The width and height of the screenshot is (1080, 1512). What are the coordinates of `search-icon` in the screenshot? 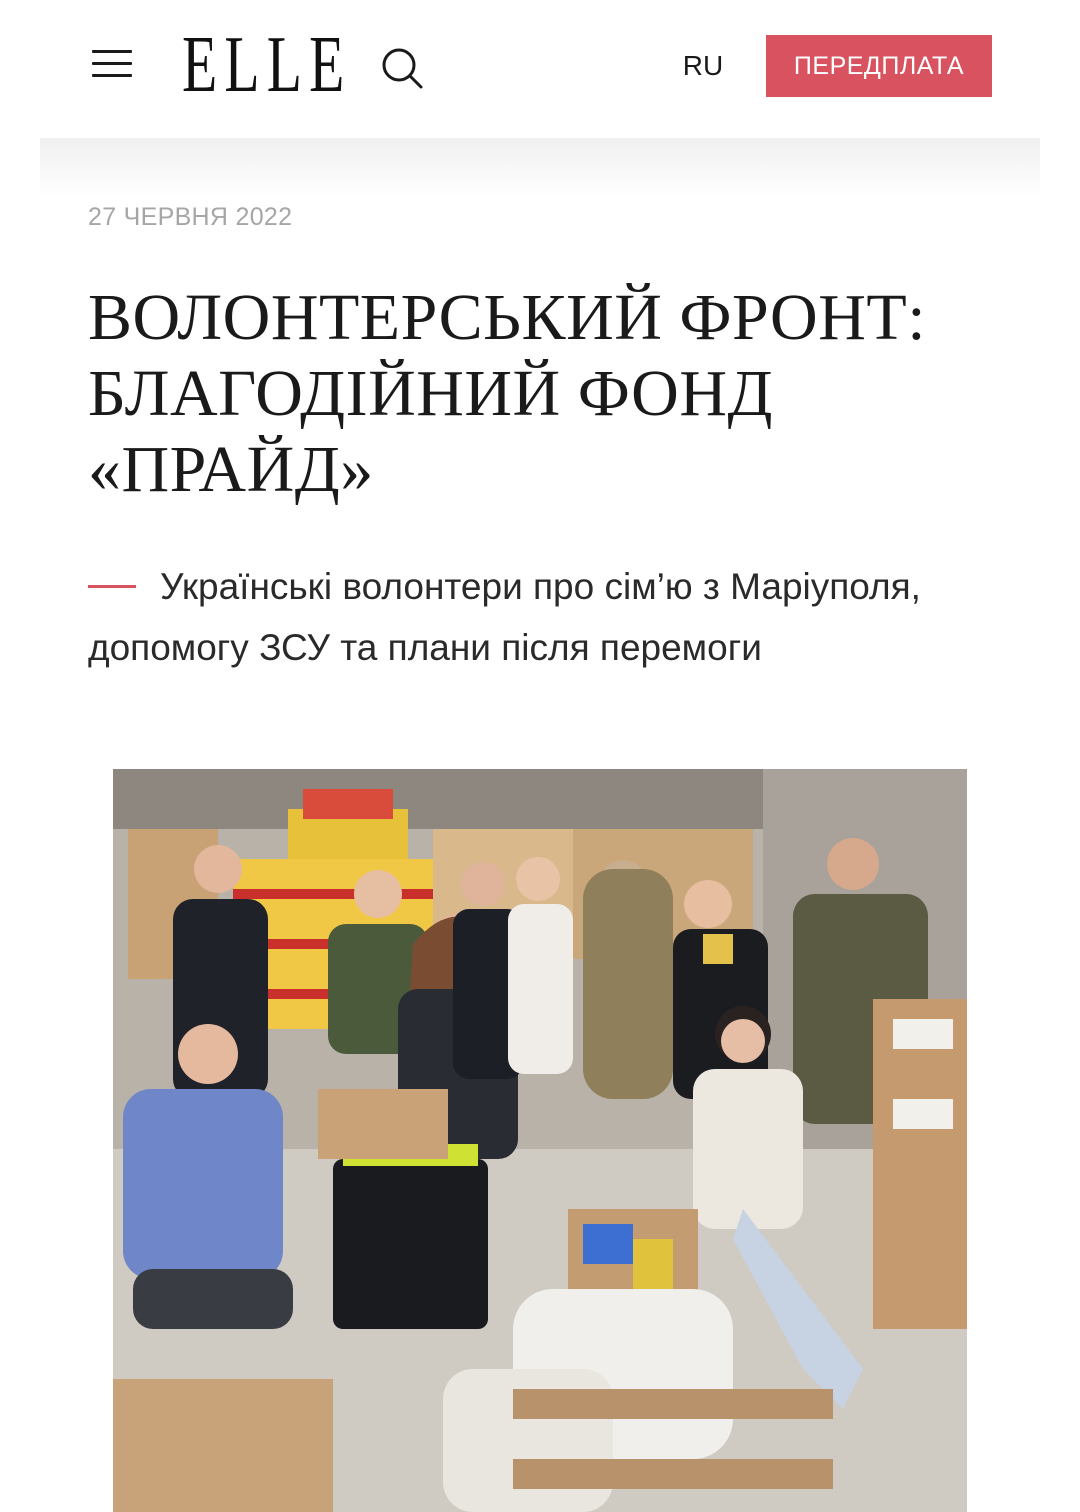 It's located at (402, 68).